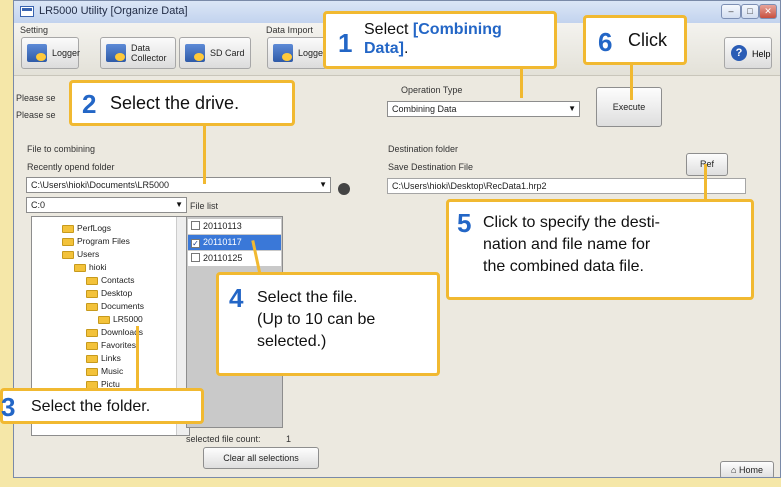  Describe the element at coordinates (104, 371) in the screenshot. I see `tree-item: Music` at that location.